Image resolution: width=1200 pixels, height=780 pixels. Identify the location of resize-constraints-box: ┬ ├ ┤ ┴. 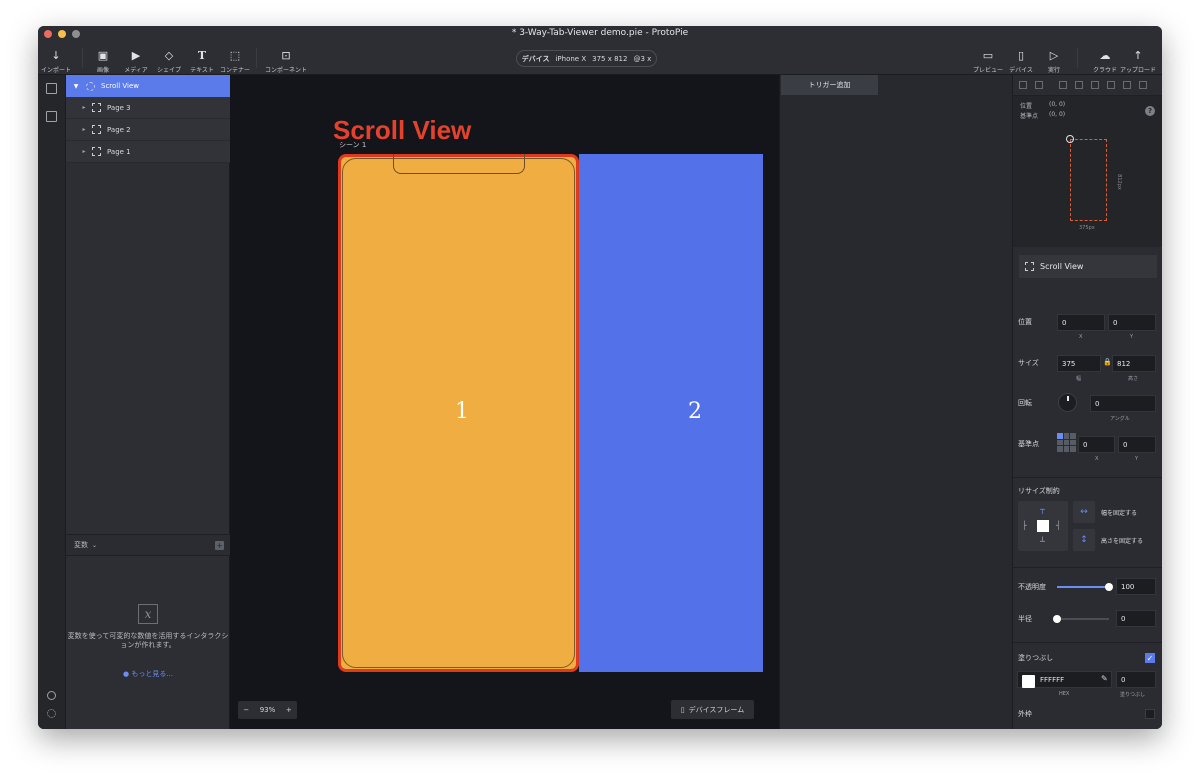
(1043, 526).